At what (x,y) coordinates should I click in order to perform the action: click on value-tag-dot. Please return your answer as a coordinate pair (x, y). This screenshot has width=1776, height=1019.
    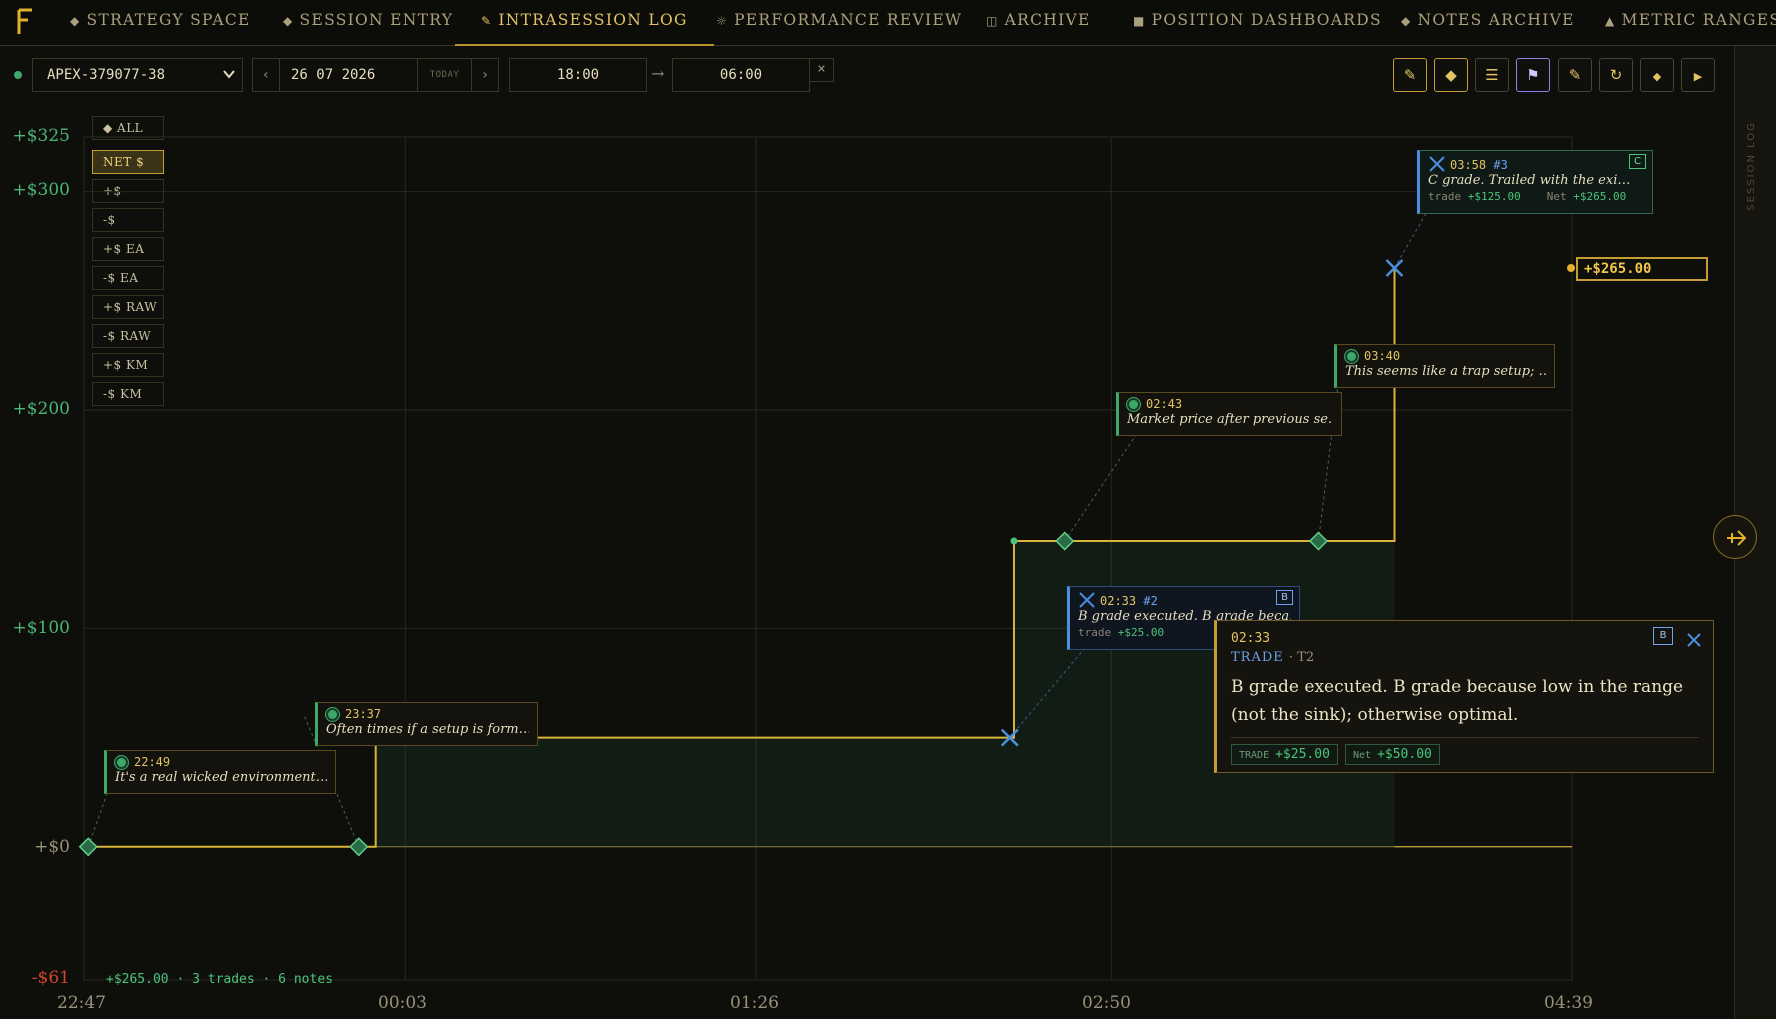
    Looking at the image, I should click on (1571, 268).